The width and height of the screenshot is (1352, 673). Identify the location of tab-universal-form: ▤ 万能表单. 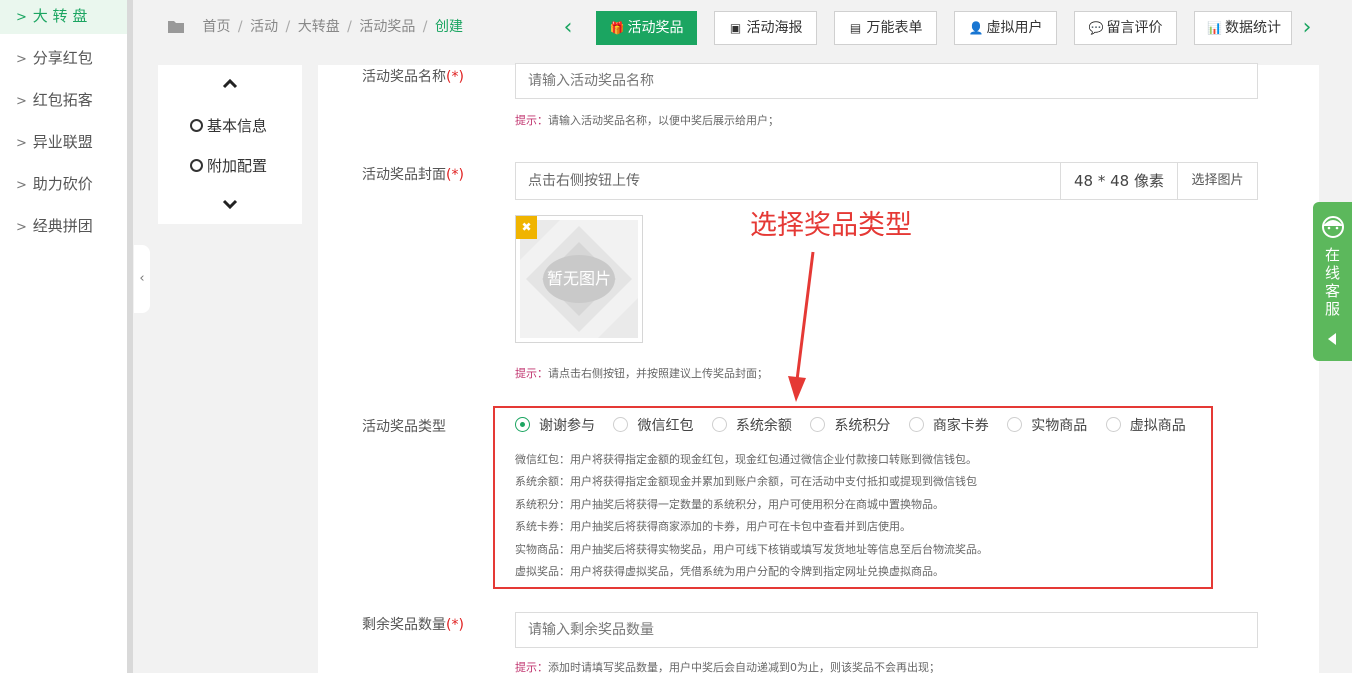
(885, 28).